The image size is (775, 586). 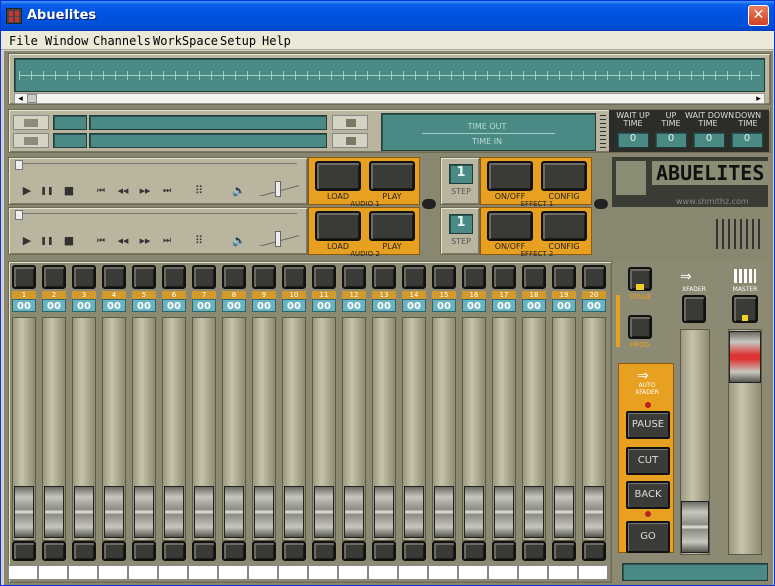 What do you see at coordinates (564, 176) in the screenshot?
I see `effect-1-config-button` at bounding box center [564, 176].